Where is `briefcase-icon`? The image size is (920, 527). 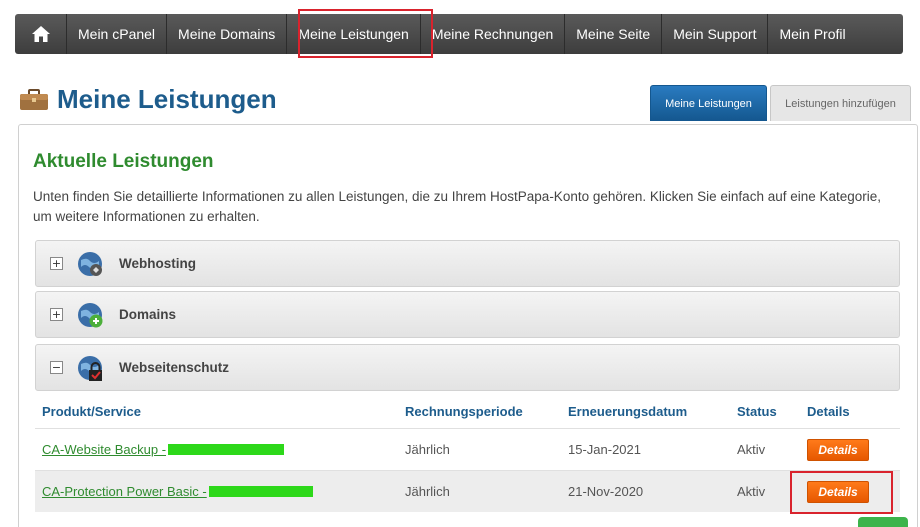 briefcase-icon is located at coordinates (34, 99).